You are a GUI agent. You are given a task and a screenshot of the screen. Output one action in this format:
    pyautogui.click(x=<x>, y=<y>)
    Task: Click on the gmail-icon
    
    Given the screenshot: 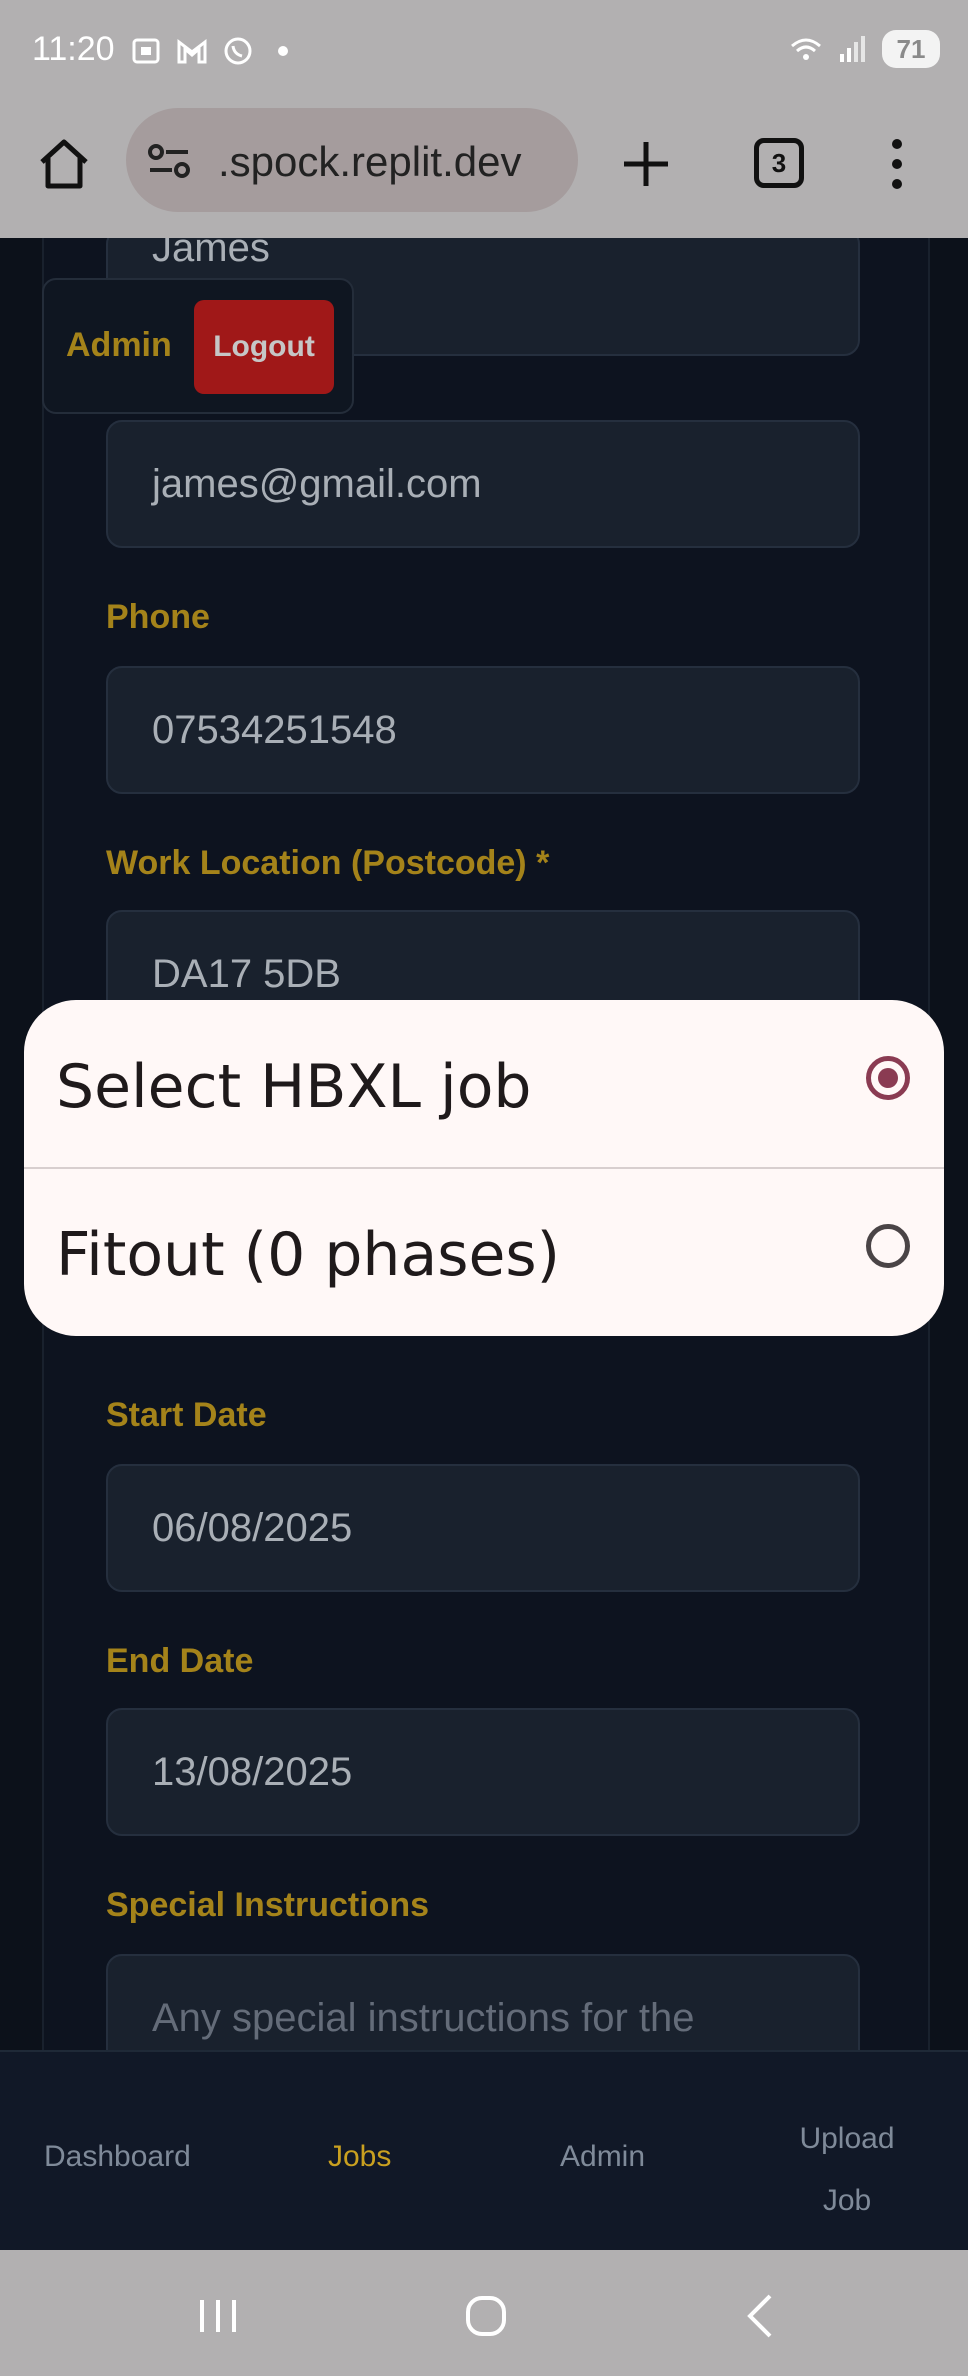 What is the action you would take?
    pyautogui.click(x=192, y=51)
    